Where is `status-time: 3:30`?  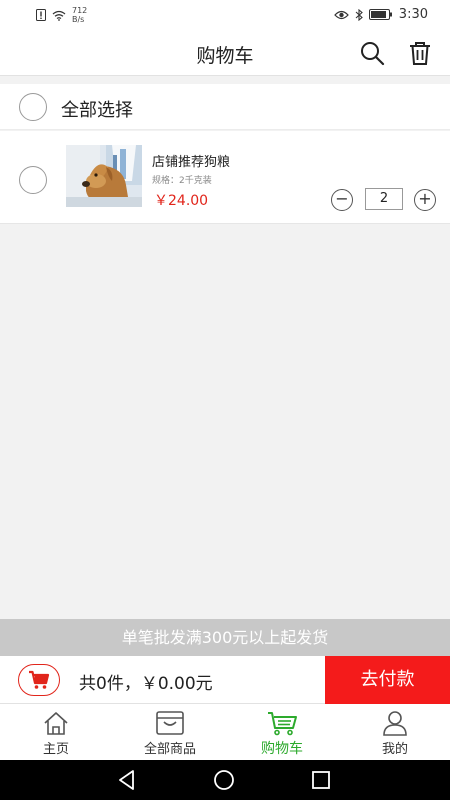 status-time: 3:30 is located at coordinates (413, 14).